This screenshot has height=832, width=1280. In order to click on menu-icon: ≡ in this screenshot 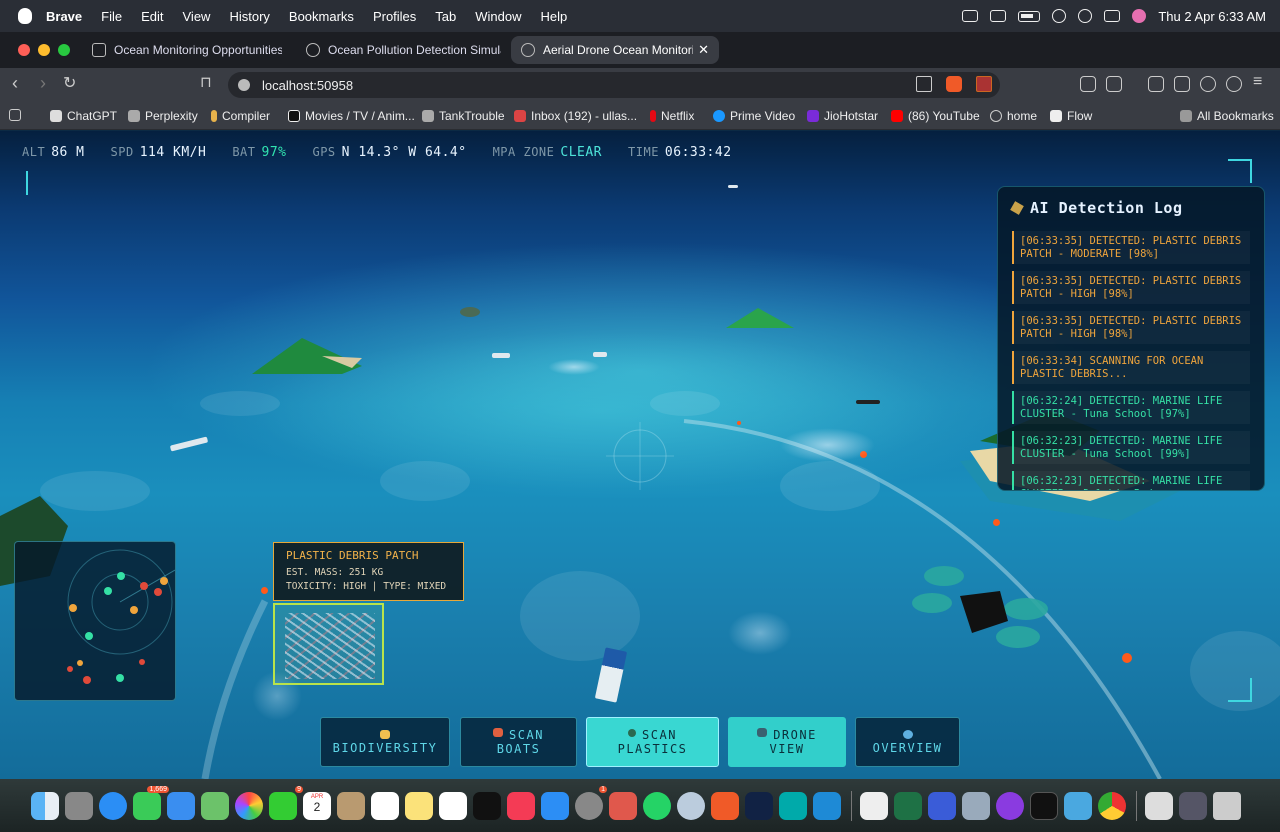, I will do `click(1257, 82)`.